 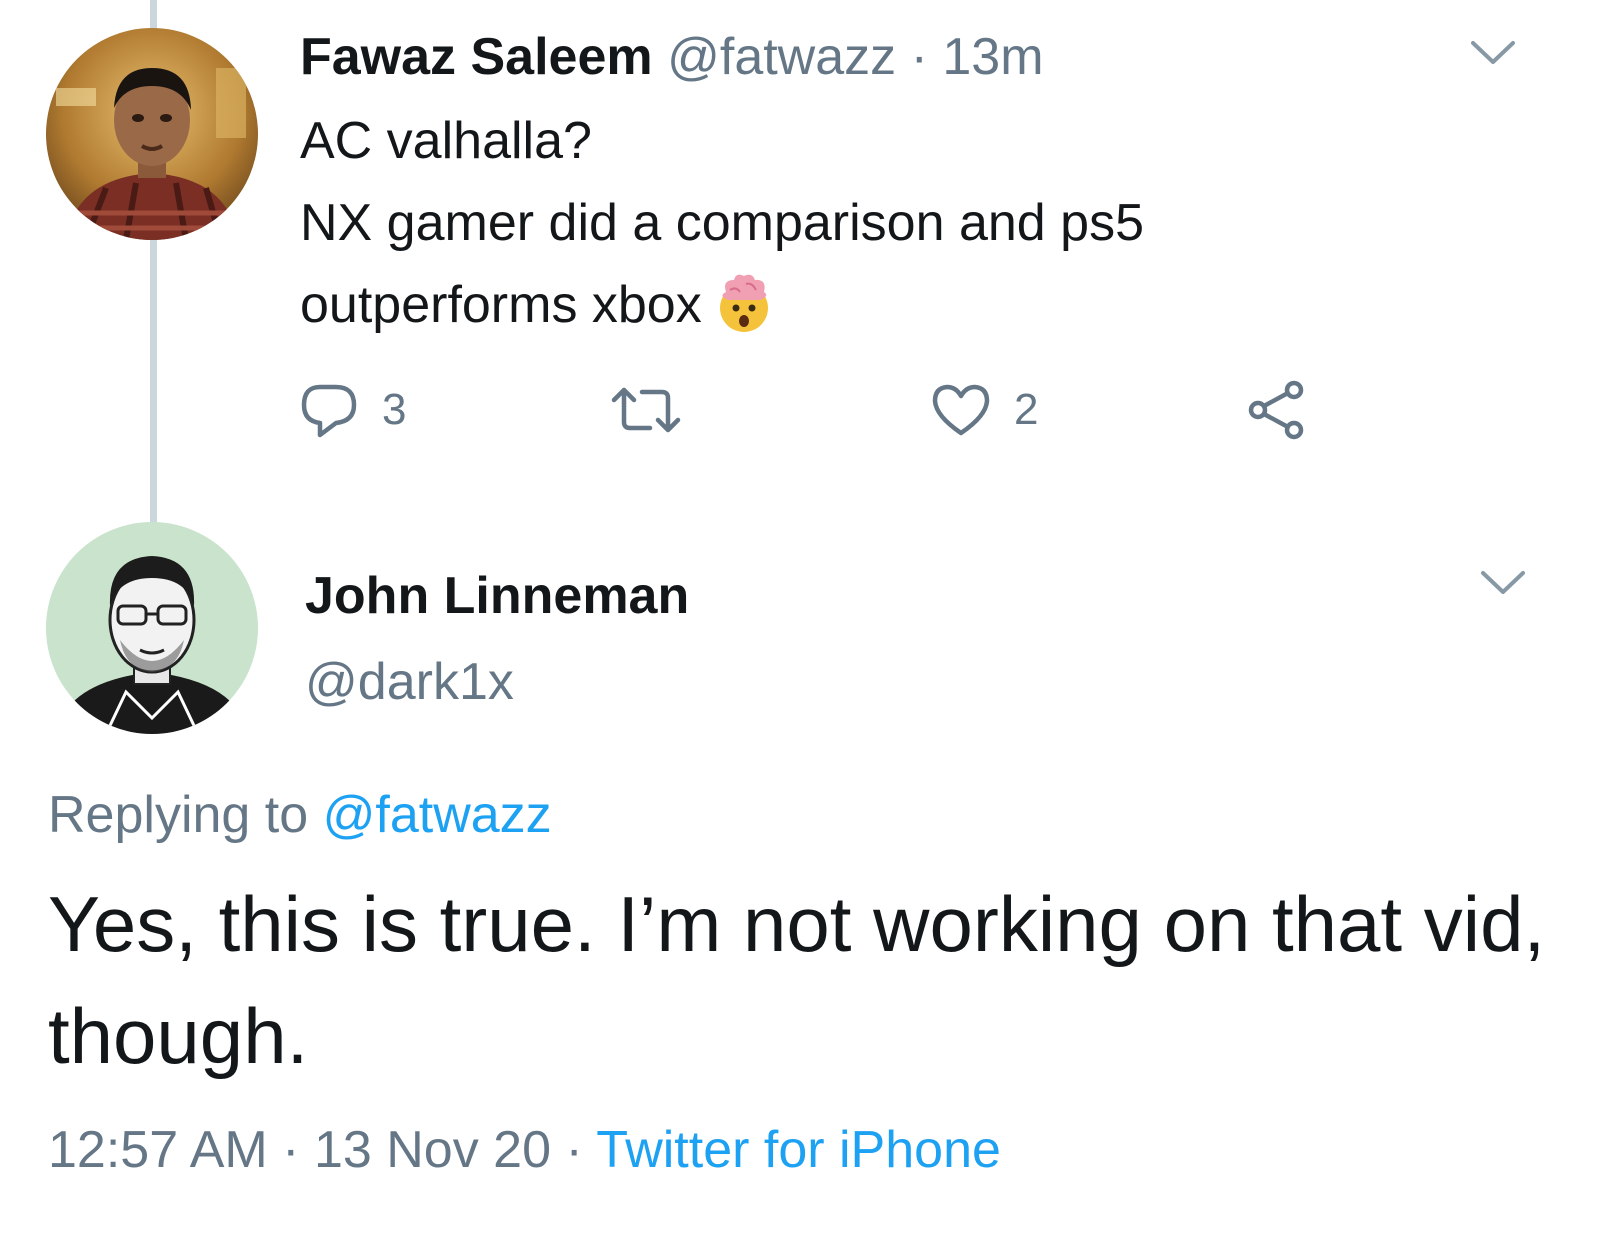 I want to click on tweet-source-link: Twitter for iPhone, so click(x=798, y=1150).